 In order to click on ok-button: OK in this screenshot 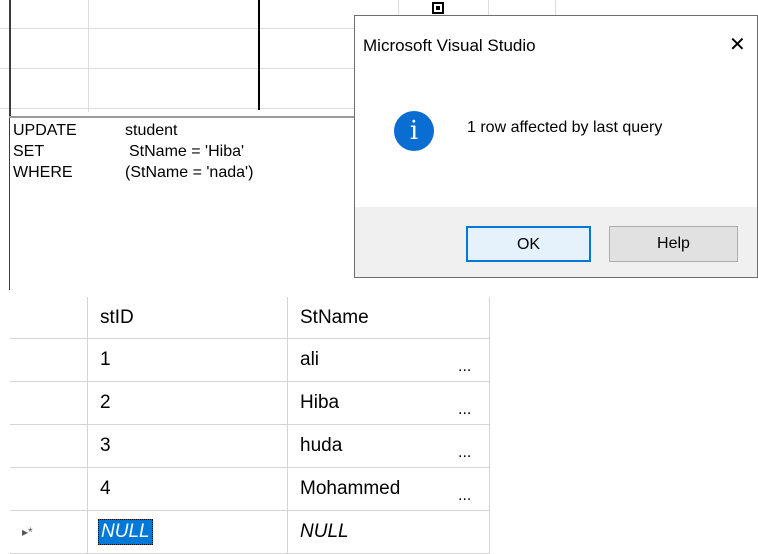, I will do `click(528, 244)`.